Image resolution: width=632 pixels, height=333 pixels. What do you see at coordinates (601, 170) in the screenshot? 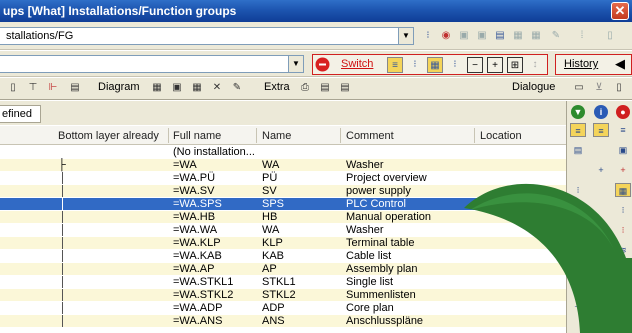
I see `move-icon: +` at bounding box center [601, 170].